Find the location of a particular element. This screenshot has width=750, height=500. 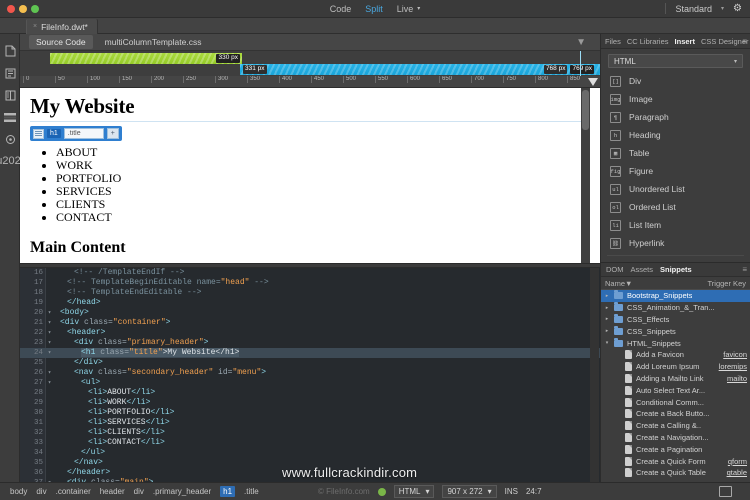

insert-mode-indicator: INS is located at coordinates (511, 491).